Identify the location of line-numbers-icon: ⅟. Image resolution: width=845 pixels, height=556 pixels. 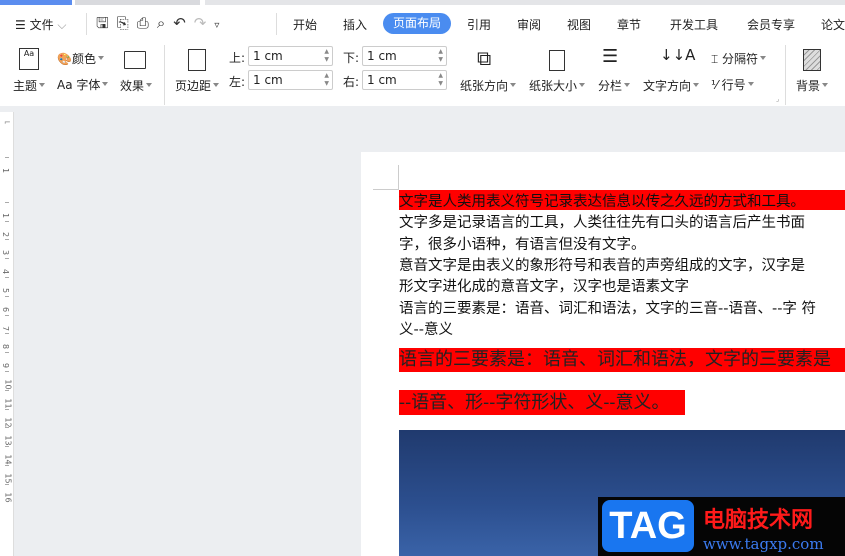
(716, 85).